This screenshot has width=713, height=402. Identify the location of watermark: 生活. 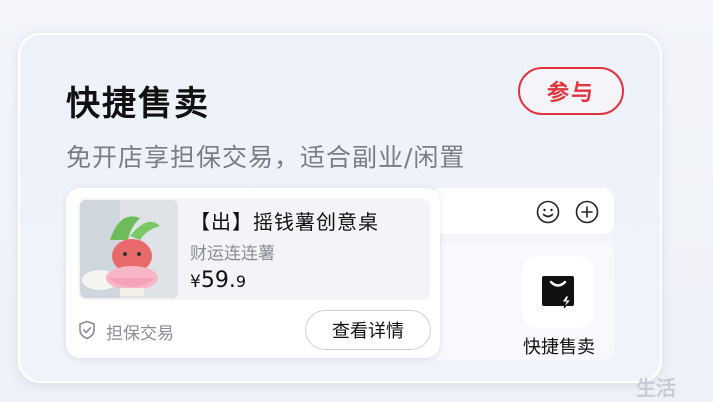
(656, 388).